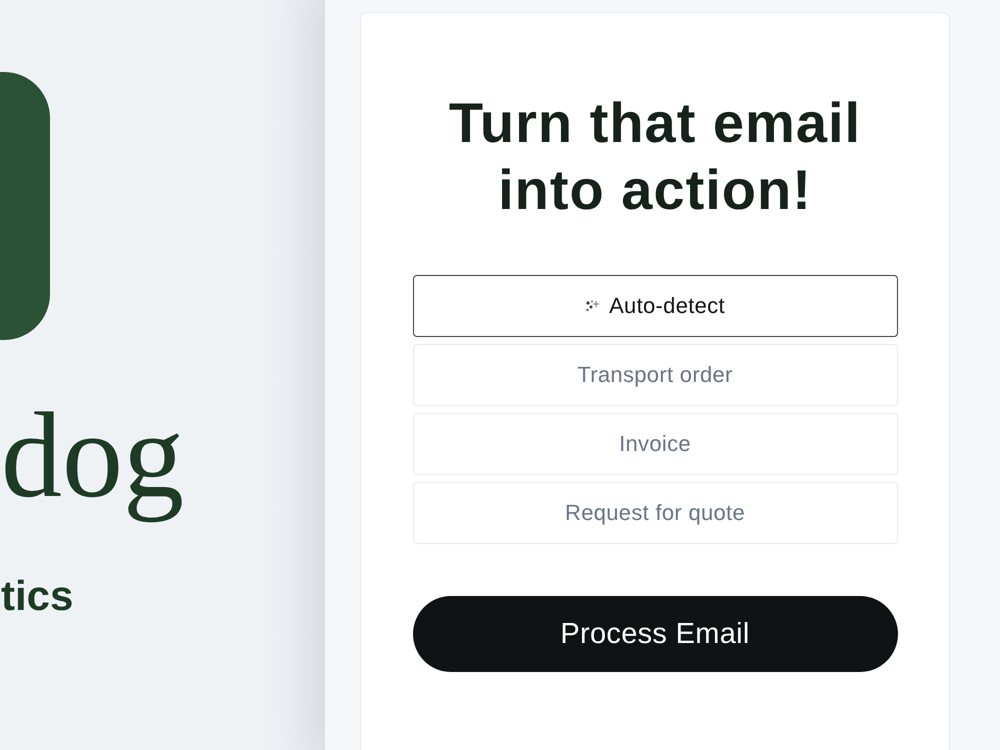  I want to click on logo-wordmark: dog, so click(92, 456).